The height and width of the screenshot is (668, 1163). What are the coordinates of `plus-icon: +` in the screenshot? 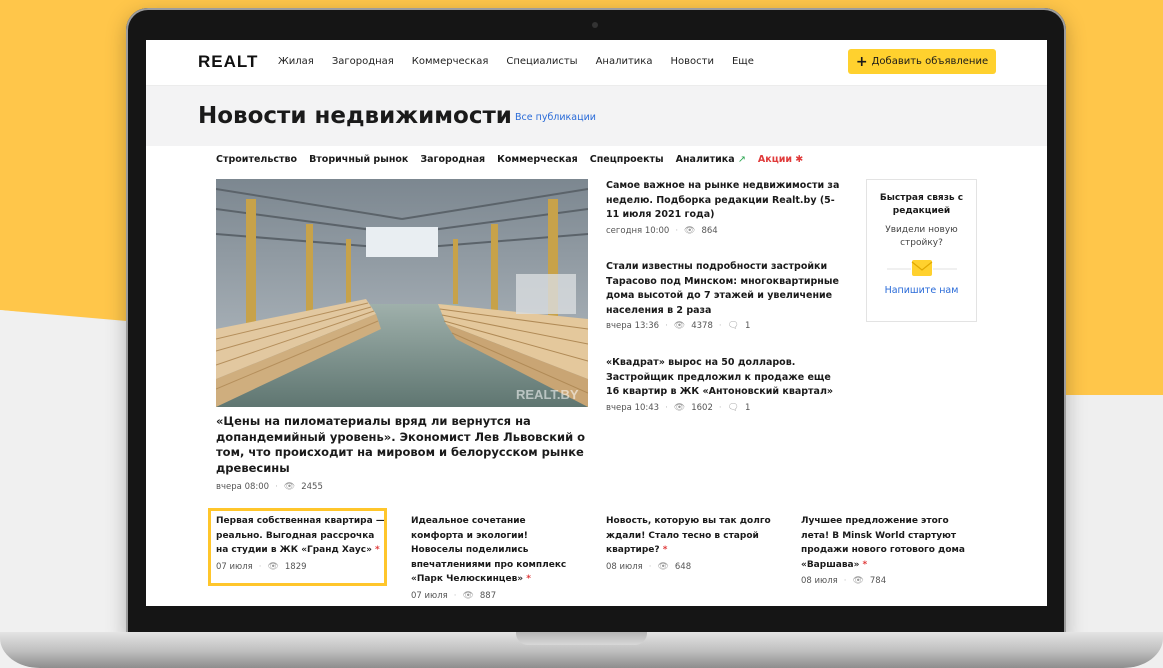 It's located at (861, 61).